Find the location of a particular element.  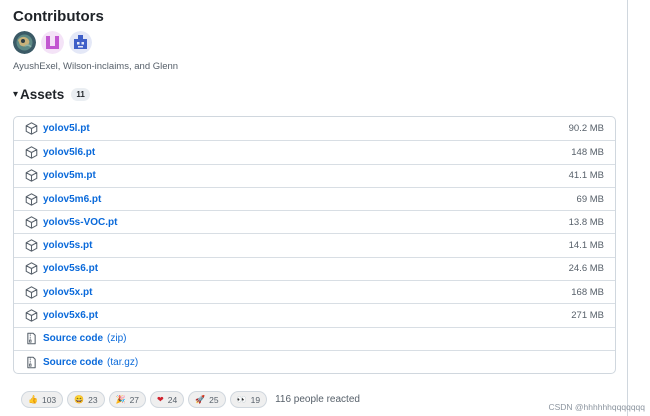

reactions-summary: 116 people reacted is located at coordinates (317, 399).